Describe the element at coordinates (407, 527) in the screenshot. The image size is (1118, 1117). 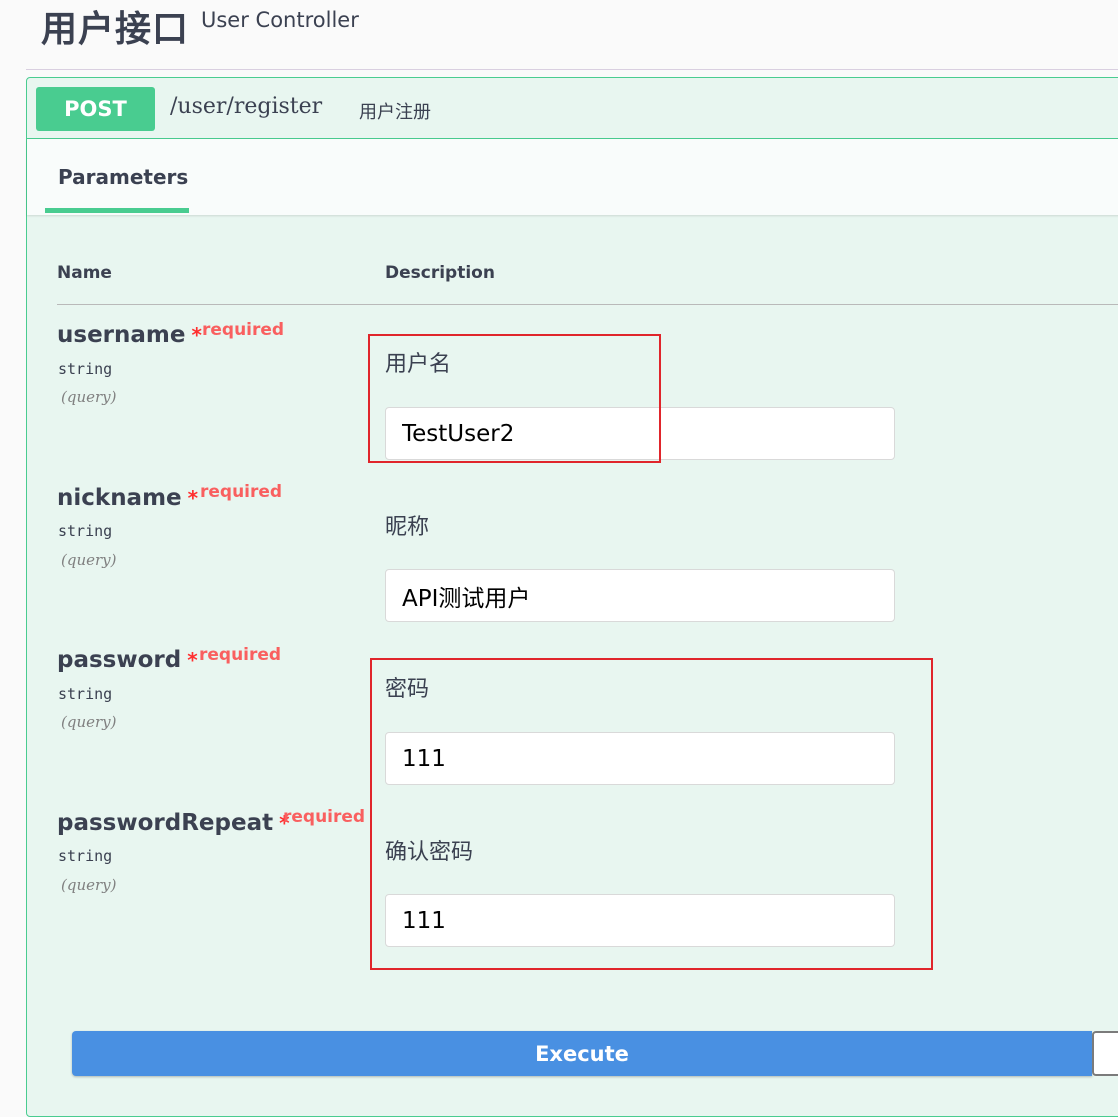
I see `param-description: 昵称` at that location.